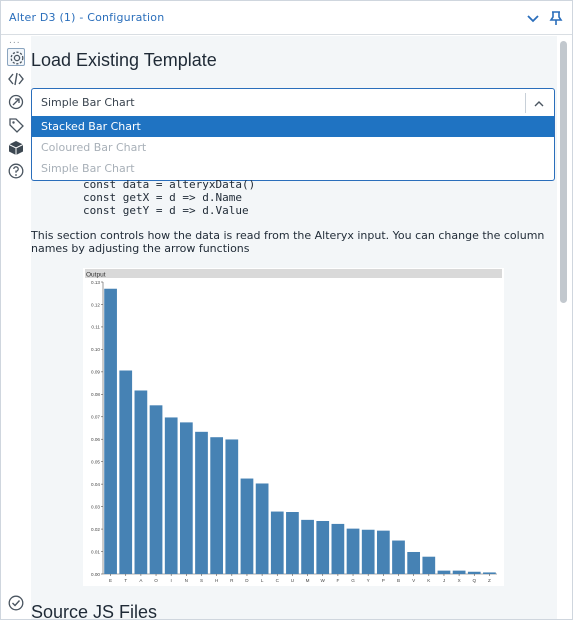 This screenshot has height=620, width=573. What do you see at coordinates (292, 580) in the screenshot?
I see `x-tick-label: U` at bounding box center [292, 580].